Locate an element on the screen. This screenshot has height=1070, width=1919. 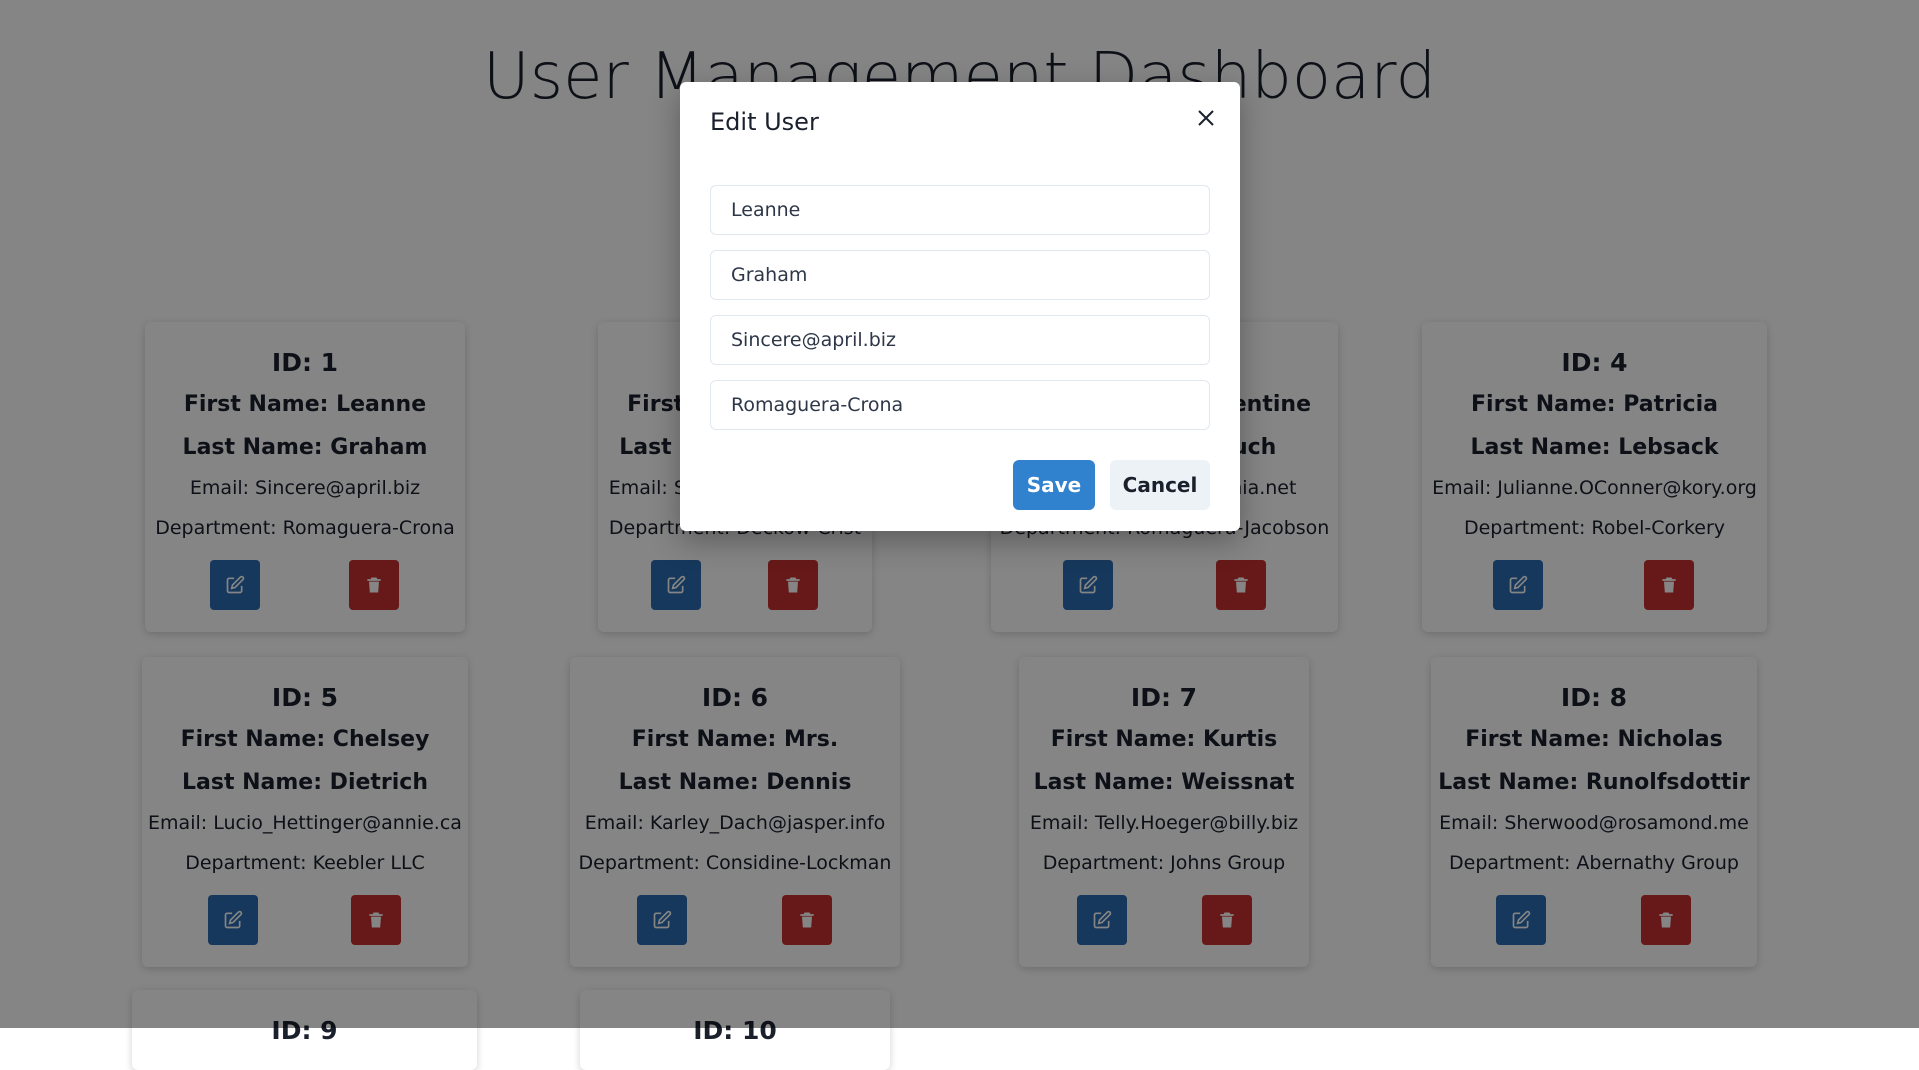
close-button is located at coordinates (1206, 118).